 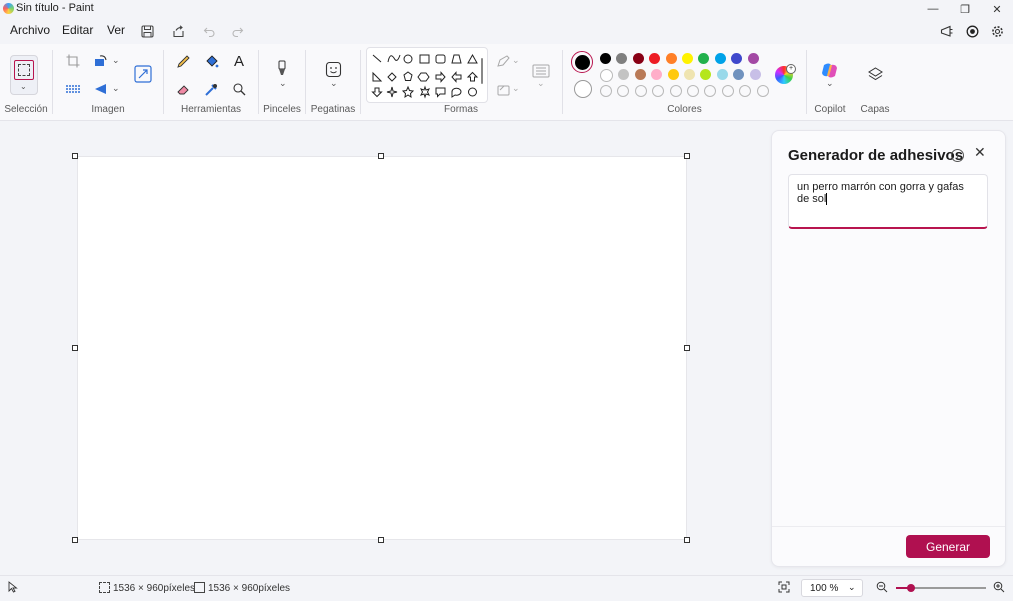 What do you see at coordinates (997, 31) in the screenshot?
I see `settings-icon` at bounding box center [997, 31].